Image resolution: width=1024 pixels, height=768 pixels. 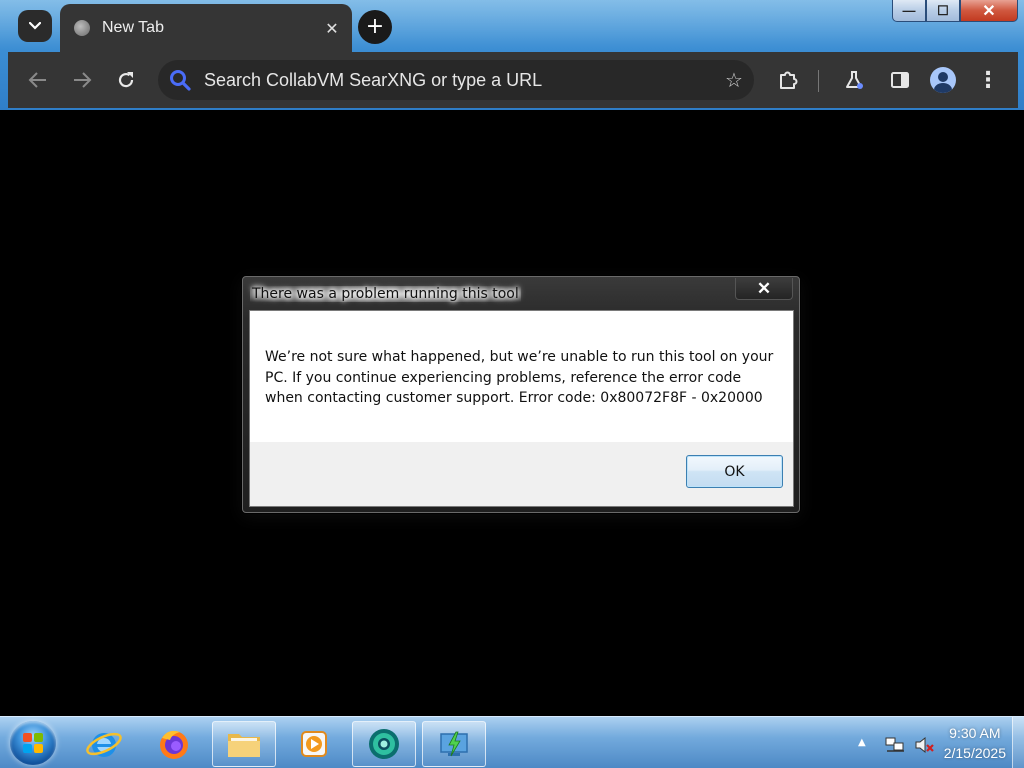 I want to click on avatar-body, so click(x=943, y=88).